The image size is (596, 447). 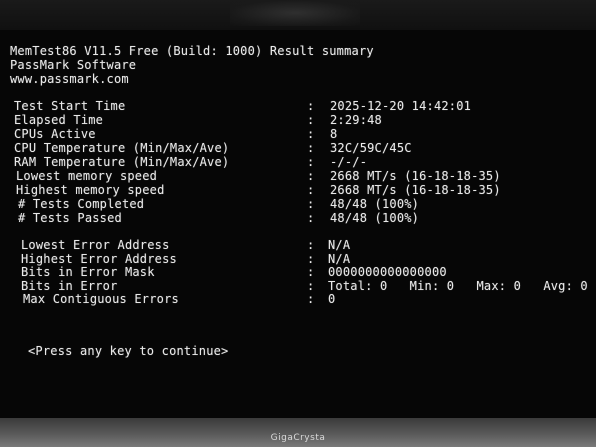 What do you see at coordinates (311, 162) in the screenshot?
I see `summary-sep-ram-temp: :` at bounding box center [311, 162].